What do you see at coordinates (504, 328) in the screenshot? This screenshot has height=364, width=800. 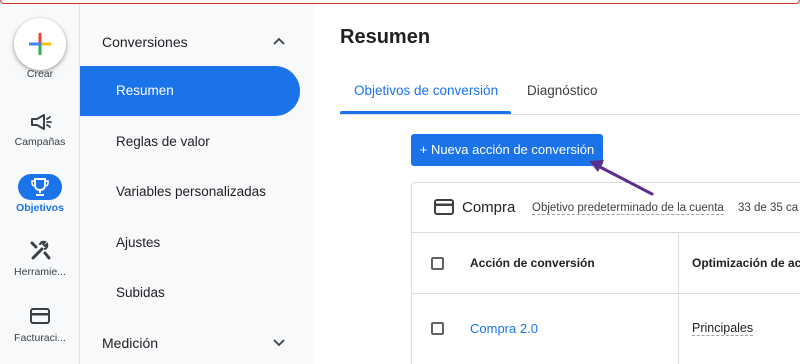 I see `conversion-action-link: Compra 2.0` at bounding box center [504, 328].